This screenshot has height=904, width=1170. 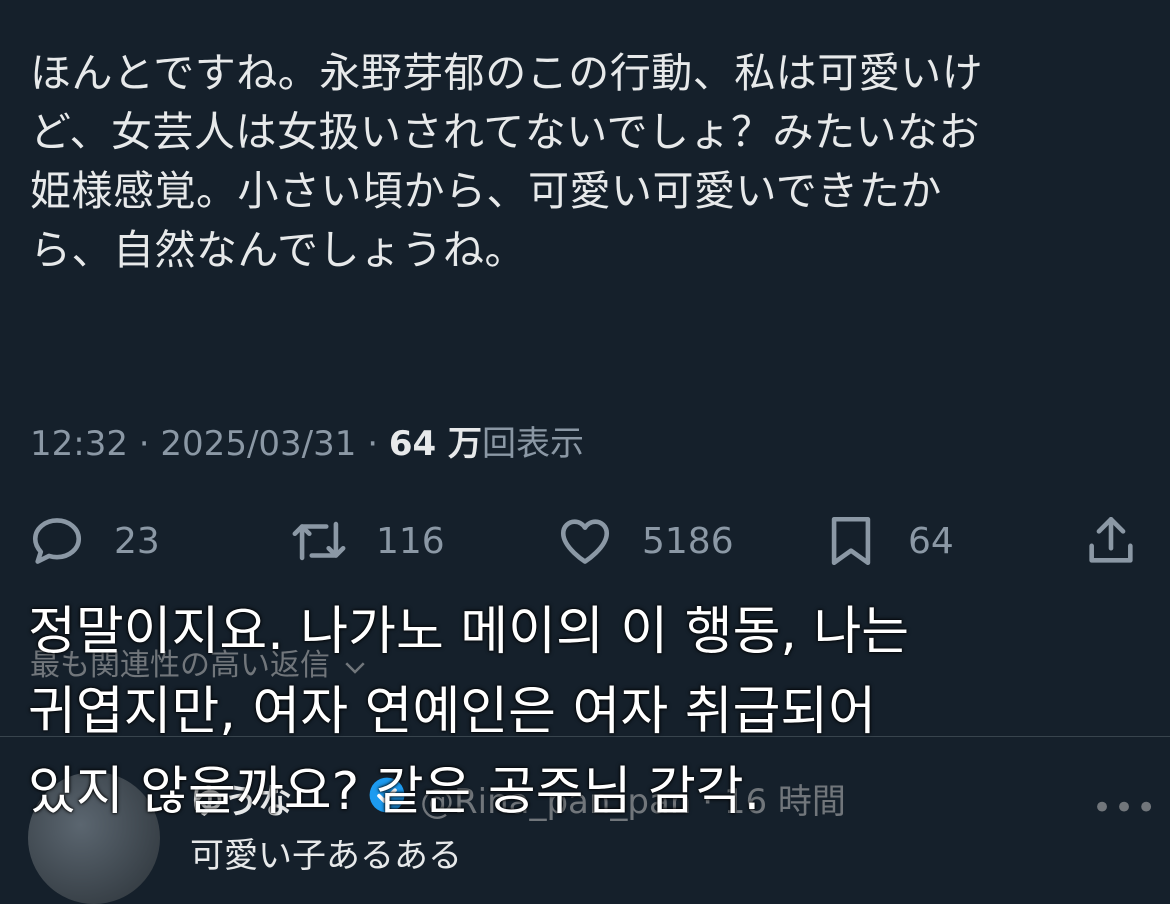 I want to click on like-button: 5186, so click(x=645, y=541).